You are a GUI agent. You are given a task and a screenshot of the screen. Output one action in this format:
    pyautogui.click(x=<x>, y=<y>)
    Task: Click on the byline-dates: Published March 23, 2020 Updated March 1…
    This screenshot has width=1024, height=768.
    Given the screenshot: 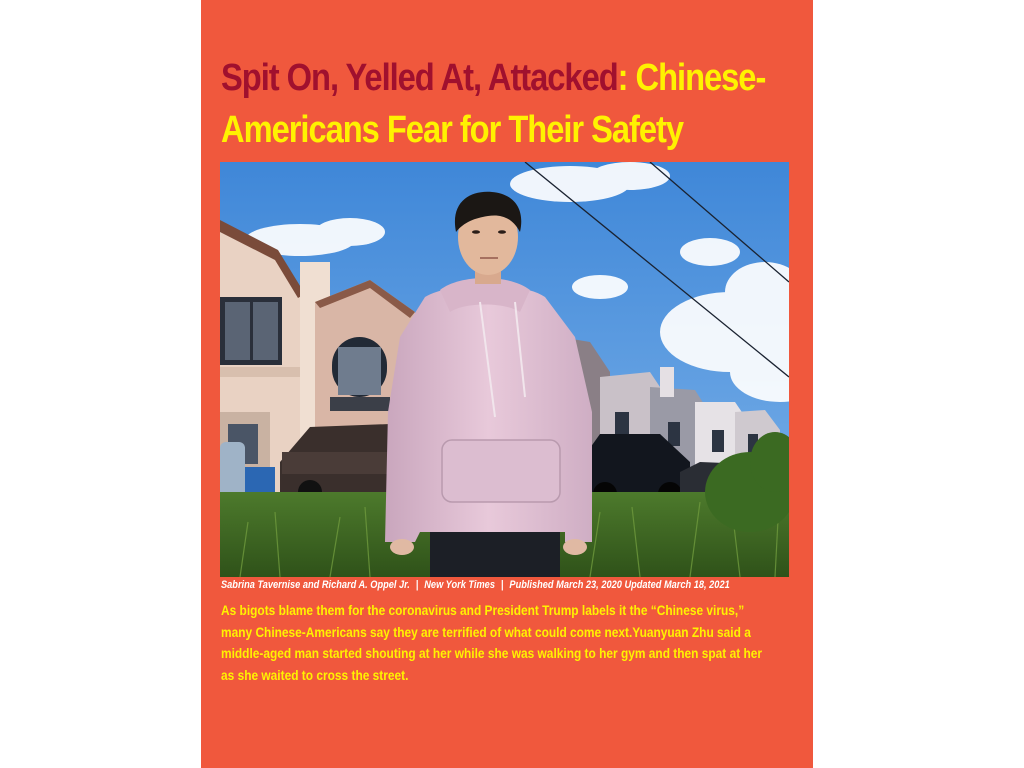 What is the action you would take?
    pyautogui.click(x=619, y=585)
    